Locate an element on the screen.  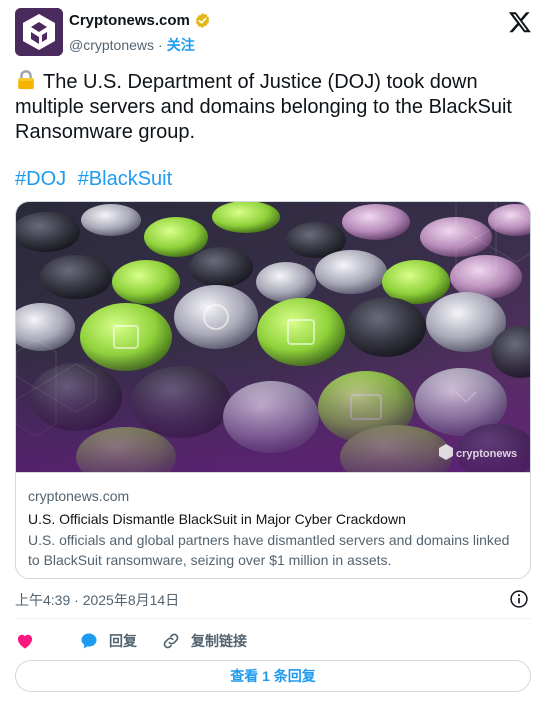
divider is located at coordinates (273, 618).